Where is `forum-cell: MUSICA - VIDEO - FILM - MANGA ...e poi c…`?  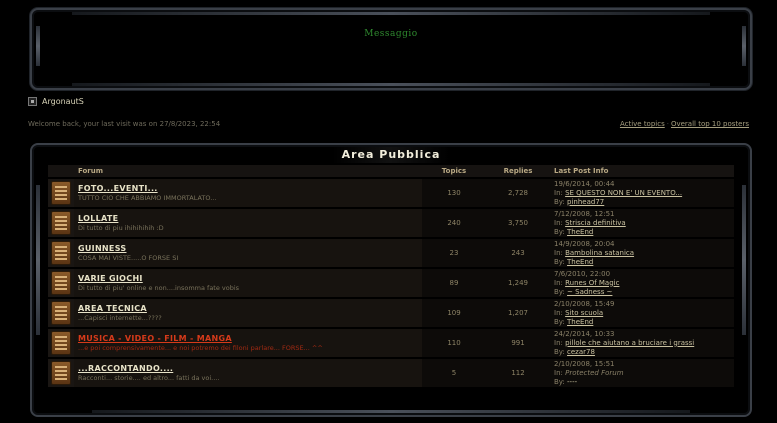 forum-cell: MUSICA - VIDEO - FILM - MANGA ...e poi c… is located at coordinates (248, 343).